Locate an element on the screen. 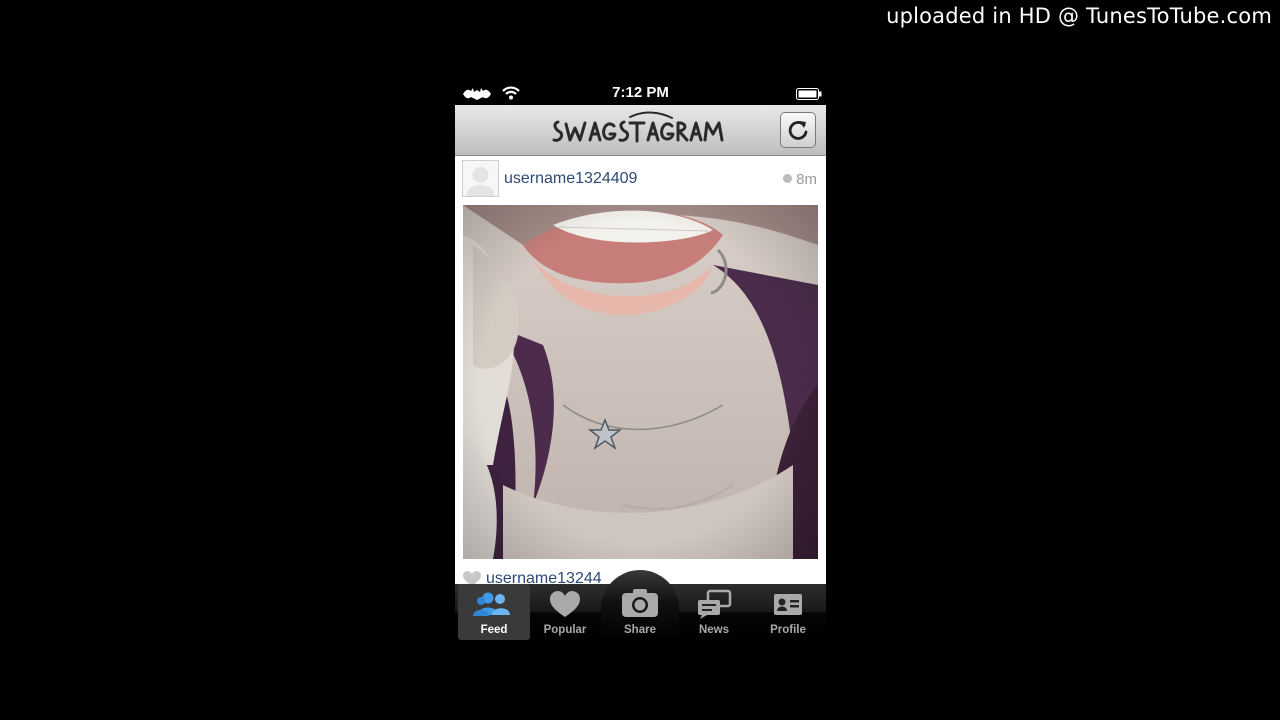 This screenshot has height=720, width=1280. post-photo is located at coordinates (640, 382).